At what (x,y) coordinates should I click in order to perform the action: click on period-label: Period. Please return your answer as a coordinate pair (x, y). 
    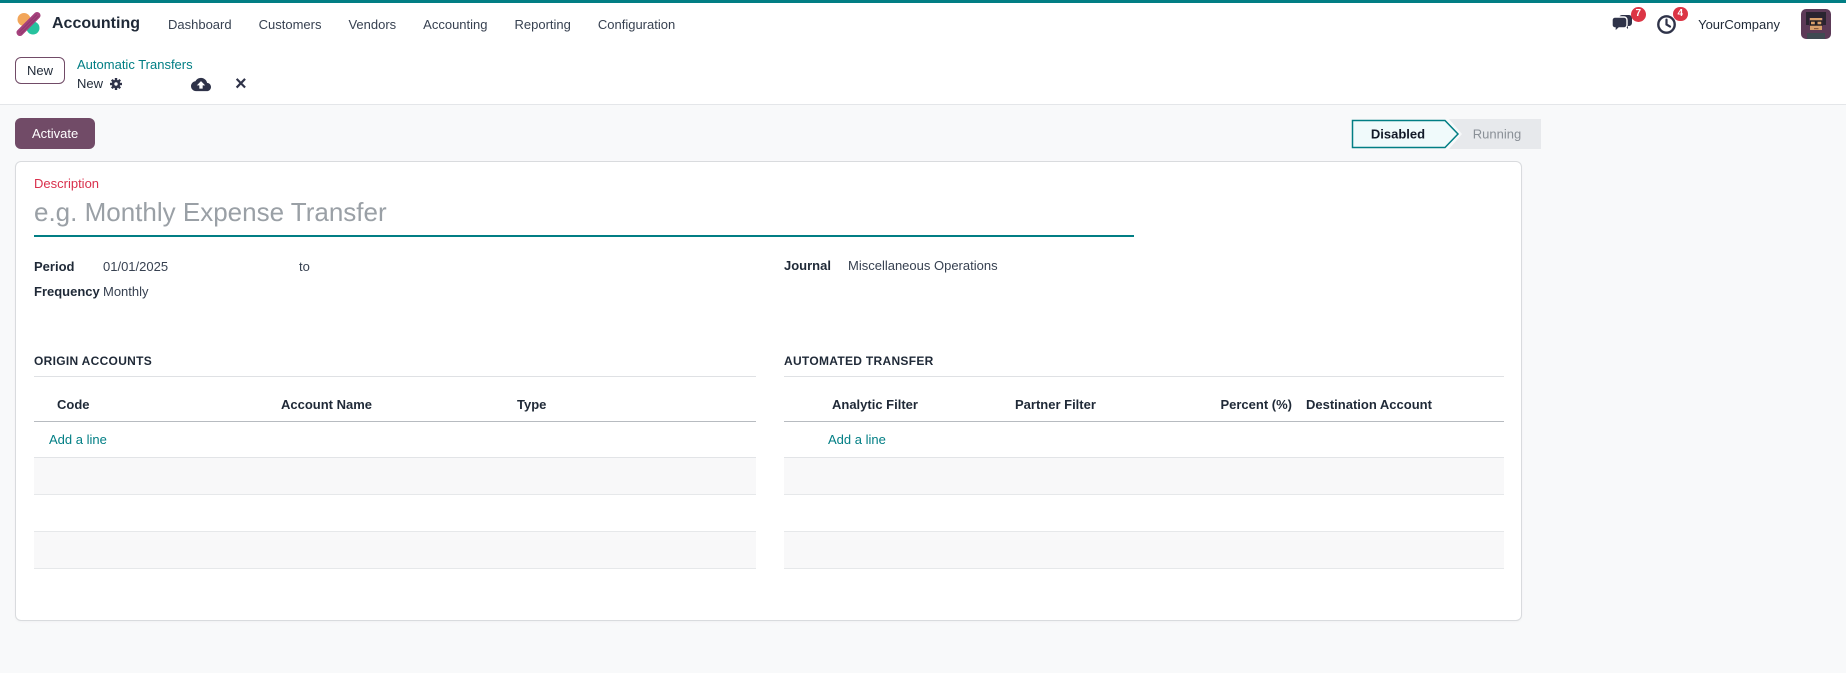
    Looking at the image, I should click on (54, 266).